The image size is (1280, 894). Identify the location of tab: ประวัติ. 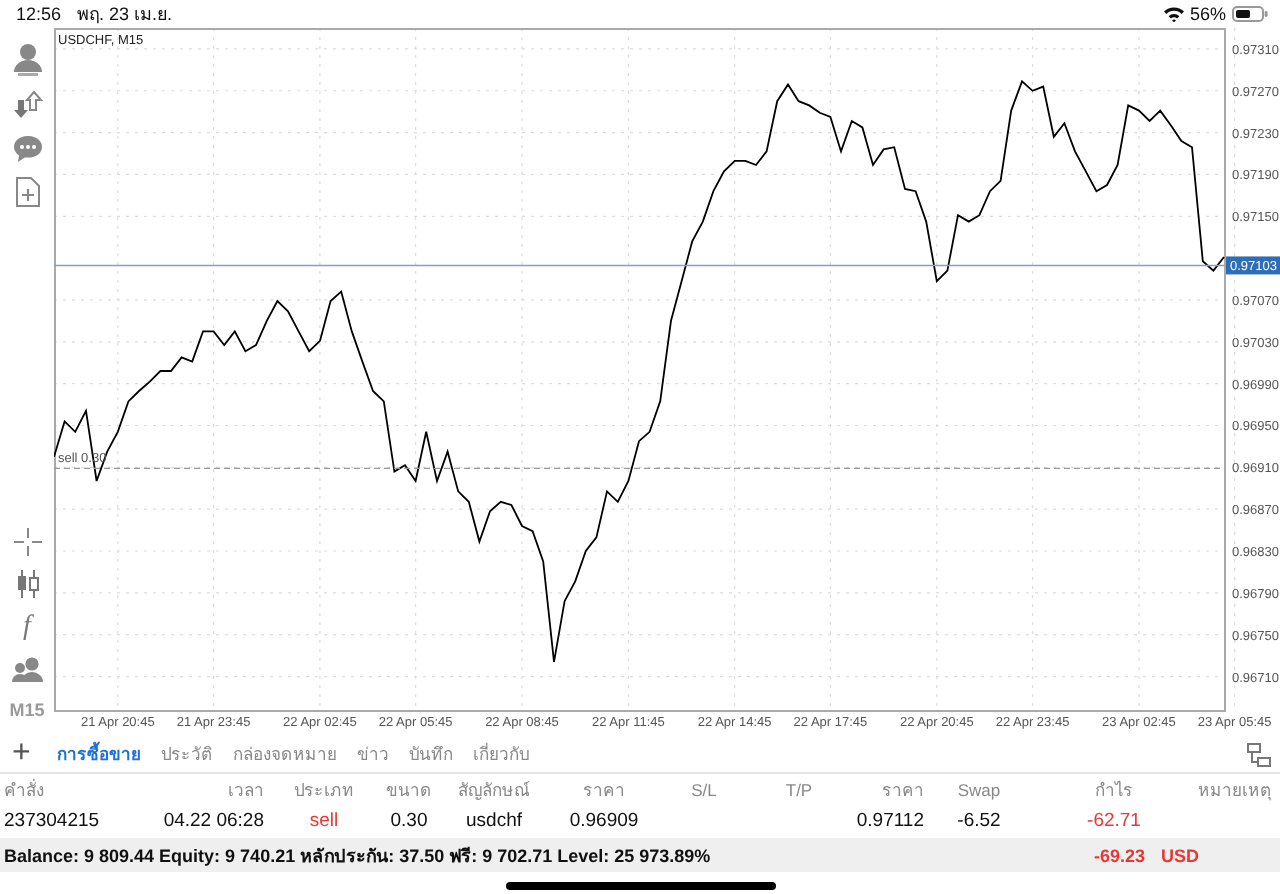
(186, 754).